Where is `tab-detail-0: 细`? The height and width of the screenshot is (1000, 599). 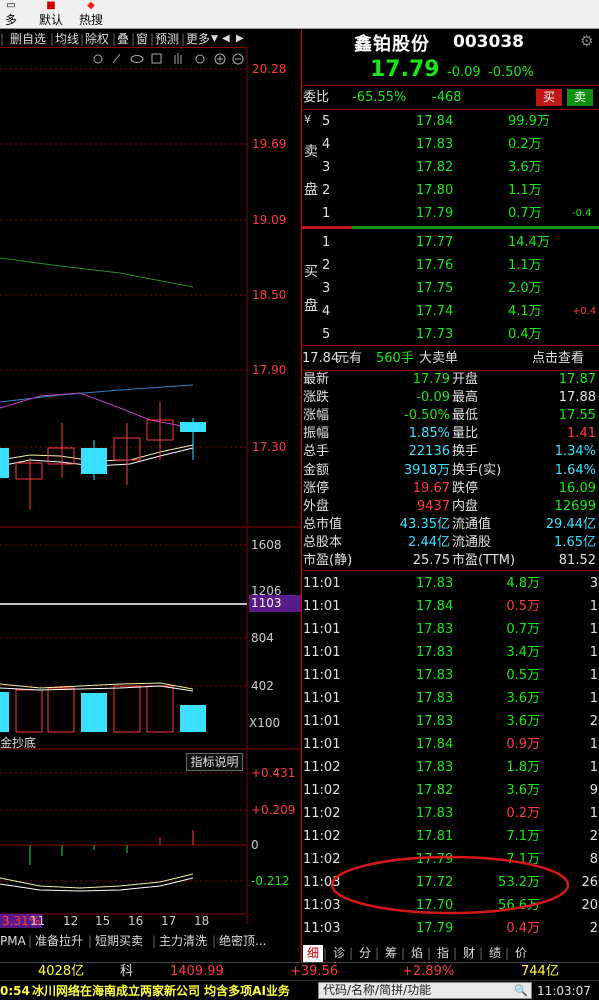
tab-detail-0: 细 is located at coordinates (313, 953).